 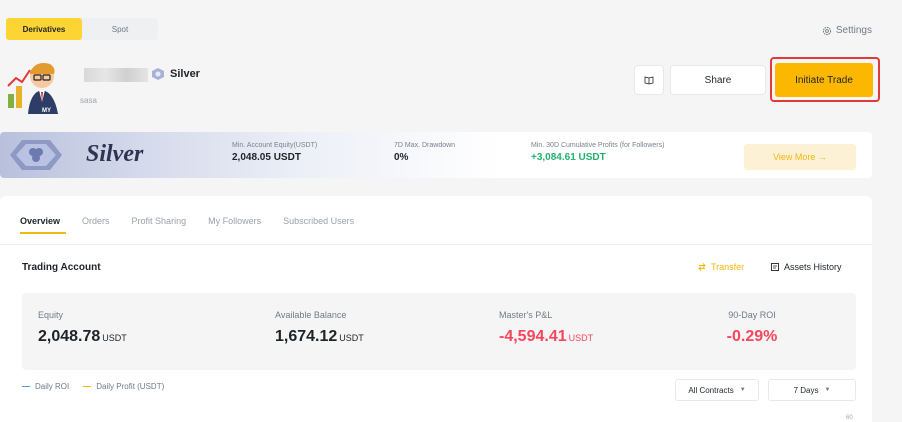 I want to click on user-tier: Silver, so click(x=175, y=74).